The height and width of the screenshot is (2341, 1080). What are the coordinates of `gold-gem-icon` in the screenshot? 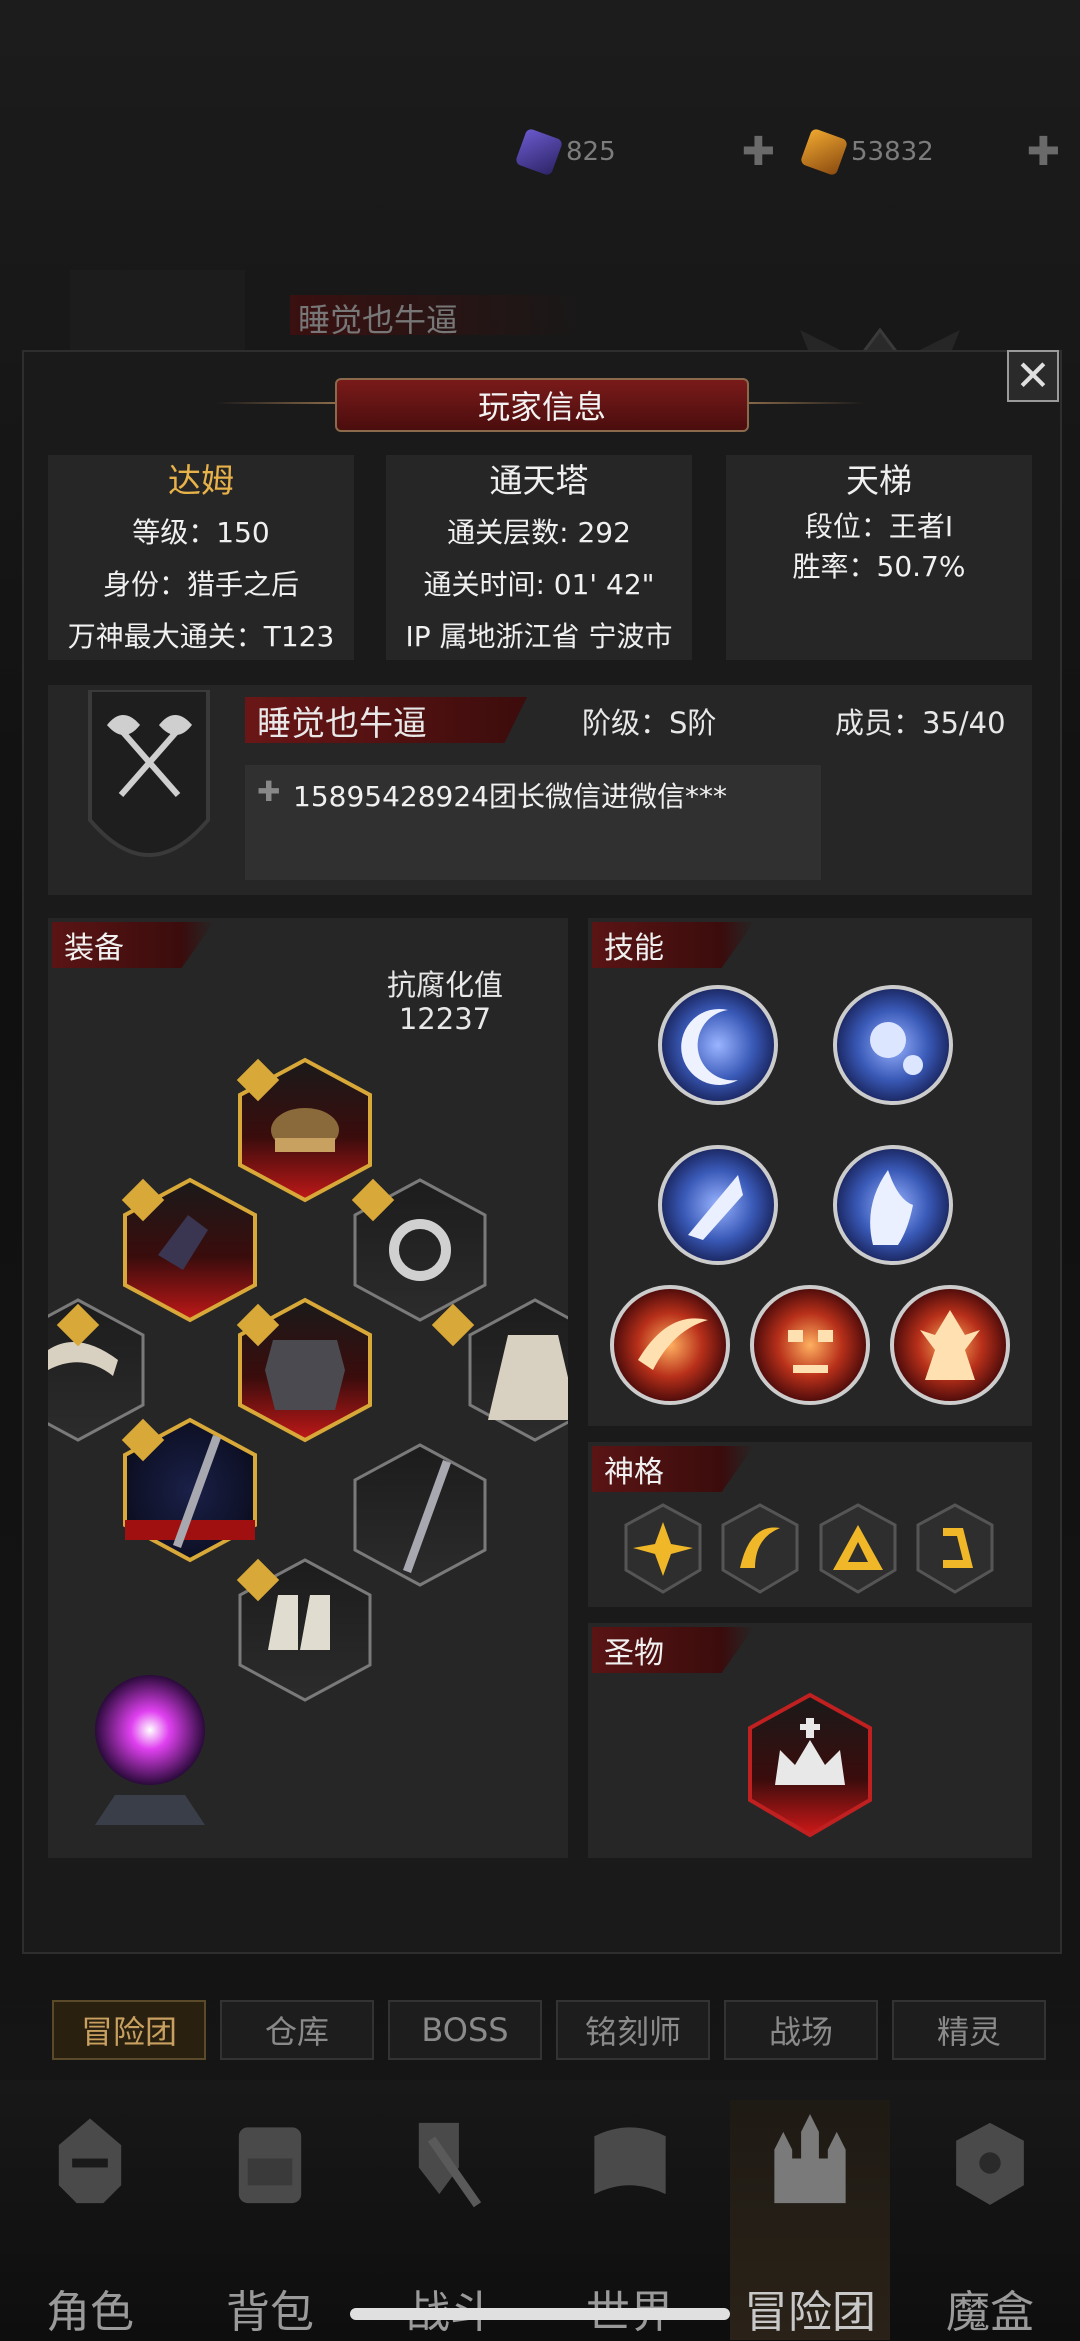 It's located at (824, 152).